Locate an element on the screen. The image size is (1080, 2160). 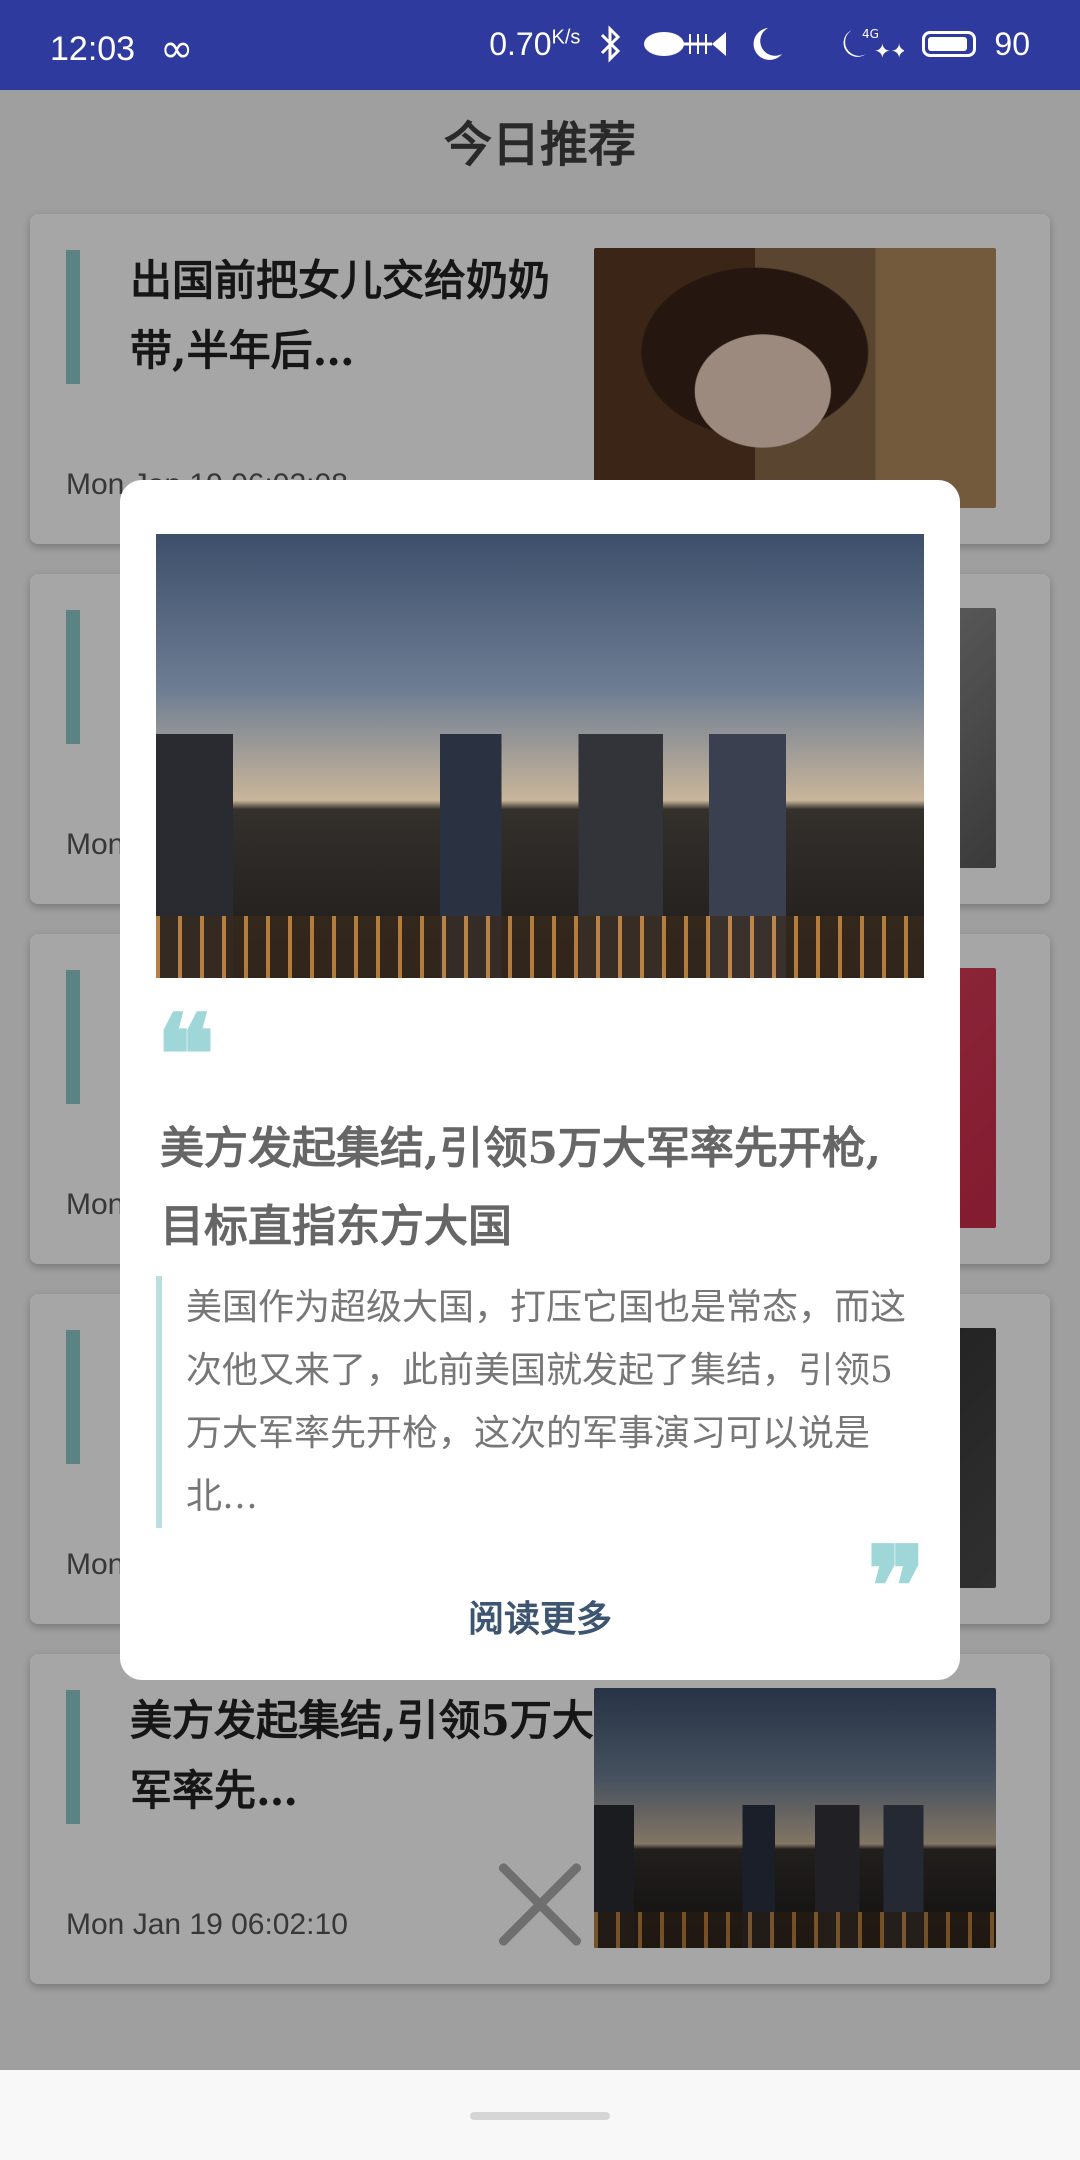
navigation-bar is located at coordinates (540, 2115).